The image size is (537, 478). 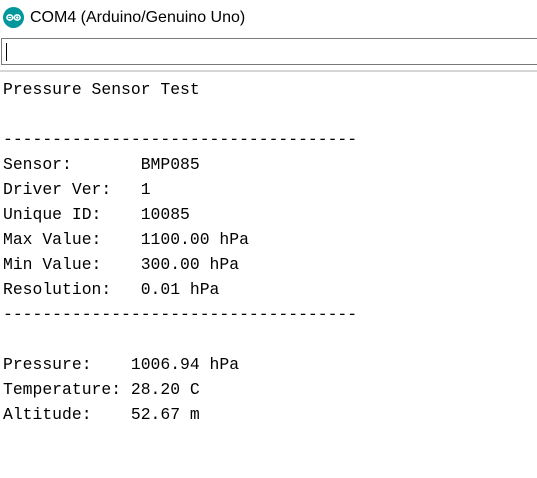 What do you see at coordinates (111, 289) in the screenshot?
I see `output-line: Resolution: 0.01 hPa` at bounding box center [111, 289].